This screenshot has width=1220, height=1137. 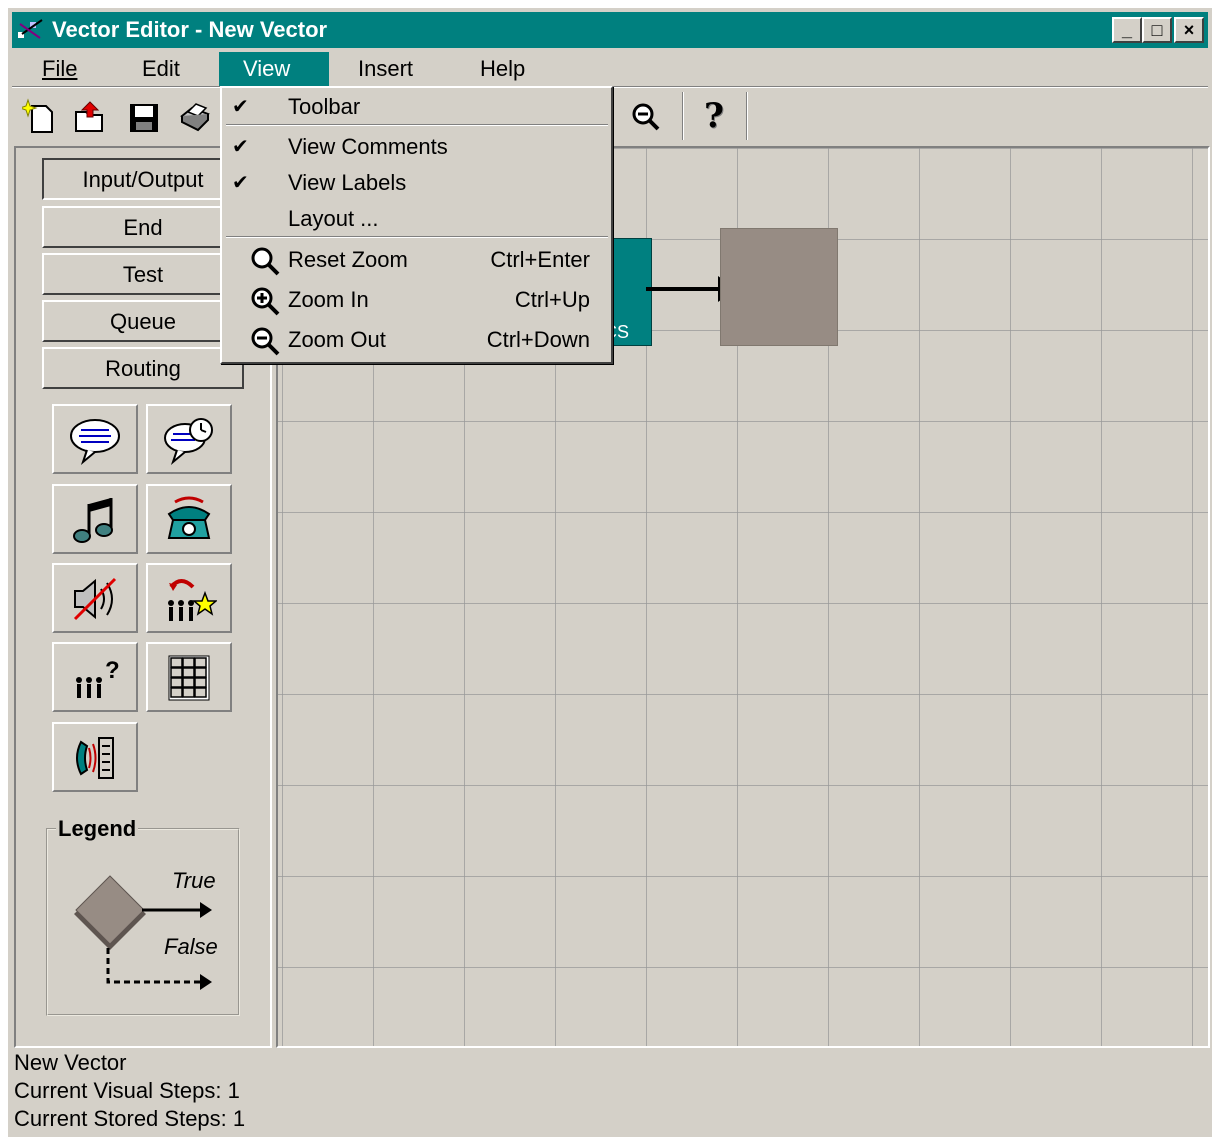 I want to click on menu-file: File, so click(x=59, y=69).